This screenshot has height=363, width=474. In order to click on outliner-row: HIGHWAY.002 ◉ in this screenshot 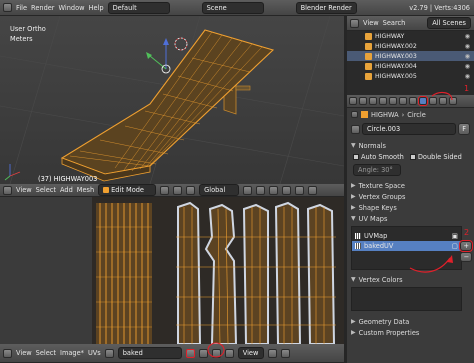, I will do `click(410, 46)`.